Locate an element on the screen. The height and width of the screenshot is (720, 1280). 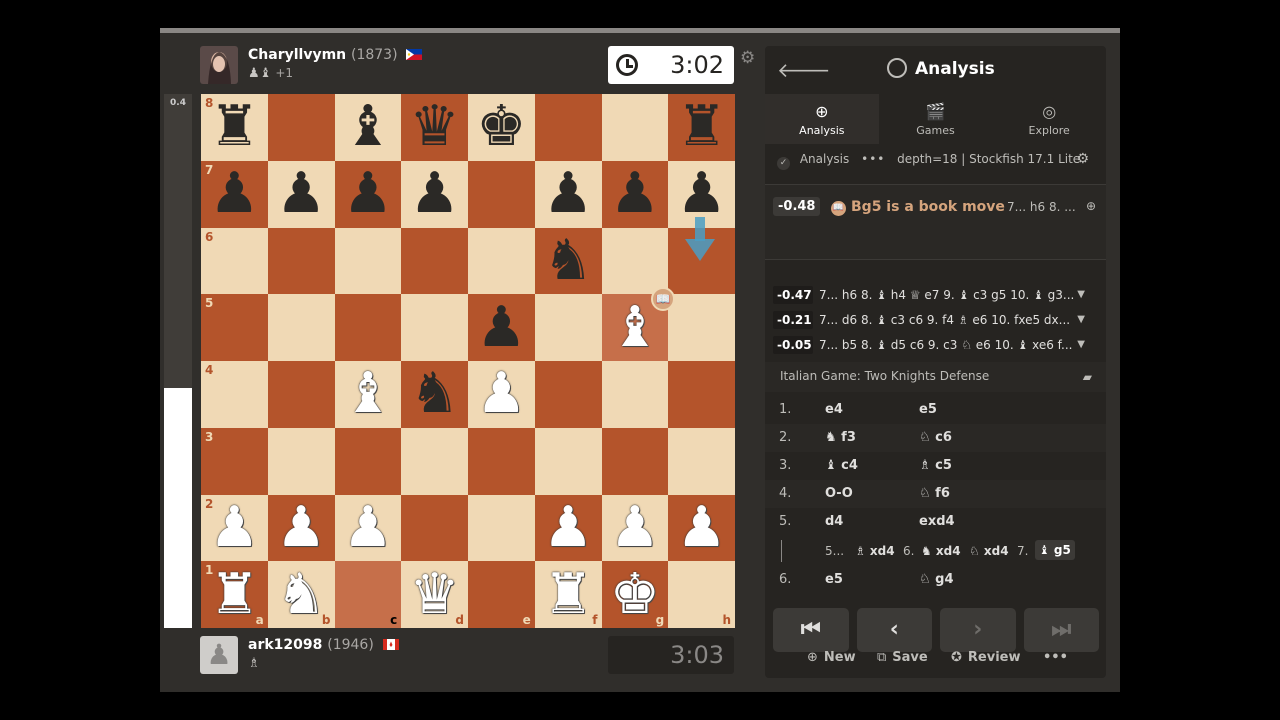
square-d5 is located at coordinates (434, 327).